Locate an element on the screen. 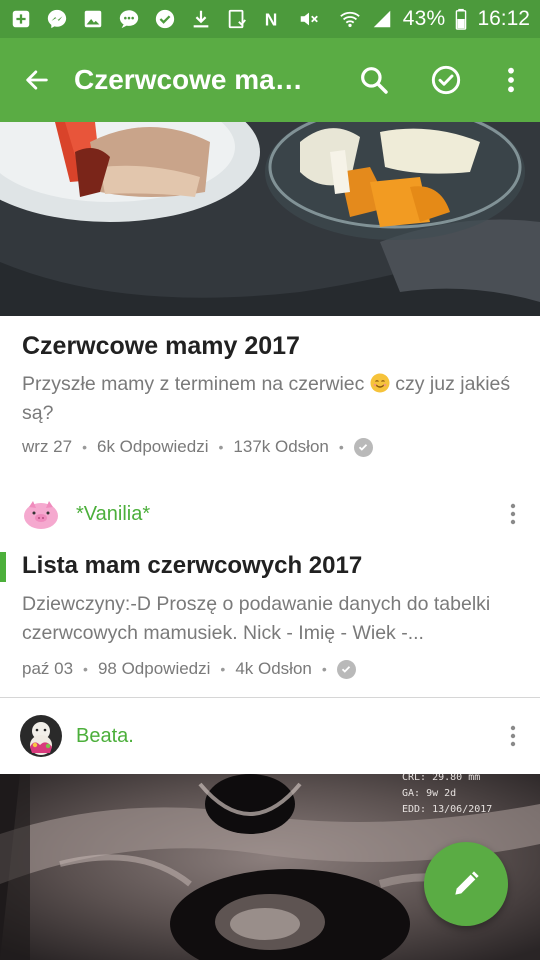 This screenshot has height=960, width=540. plus-box-icon is located at coordinates (21, 19).